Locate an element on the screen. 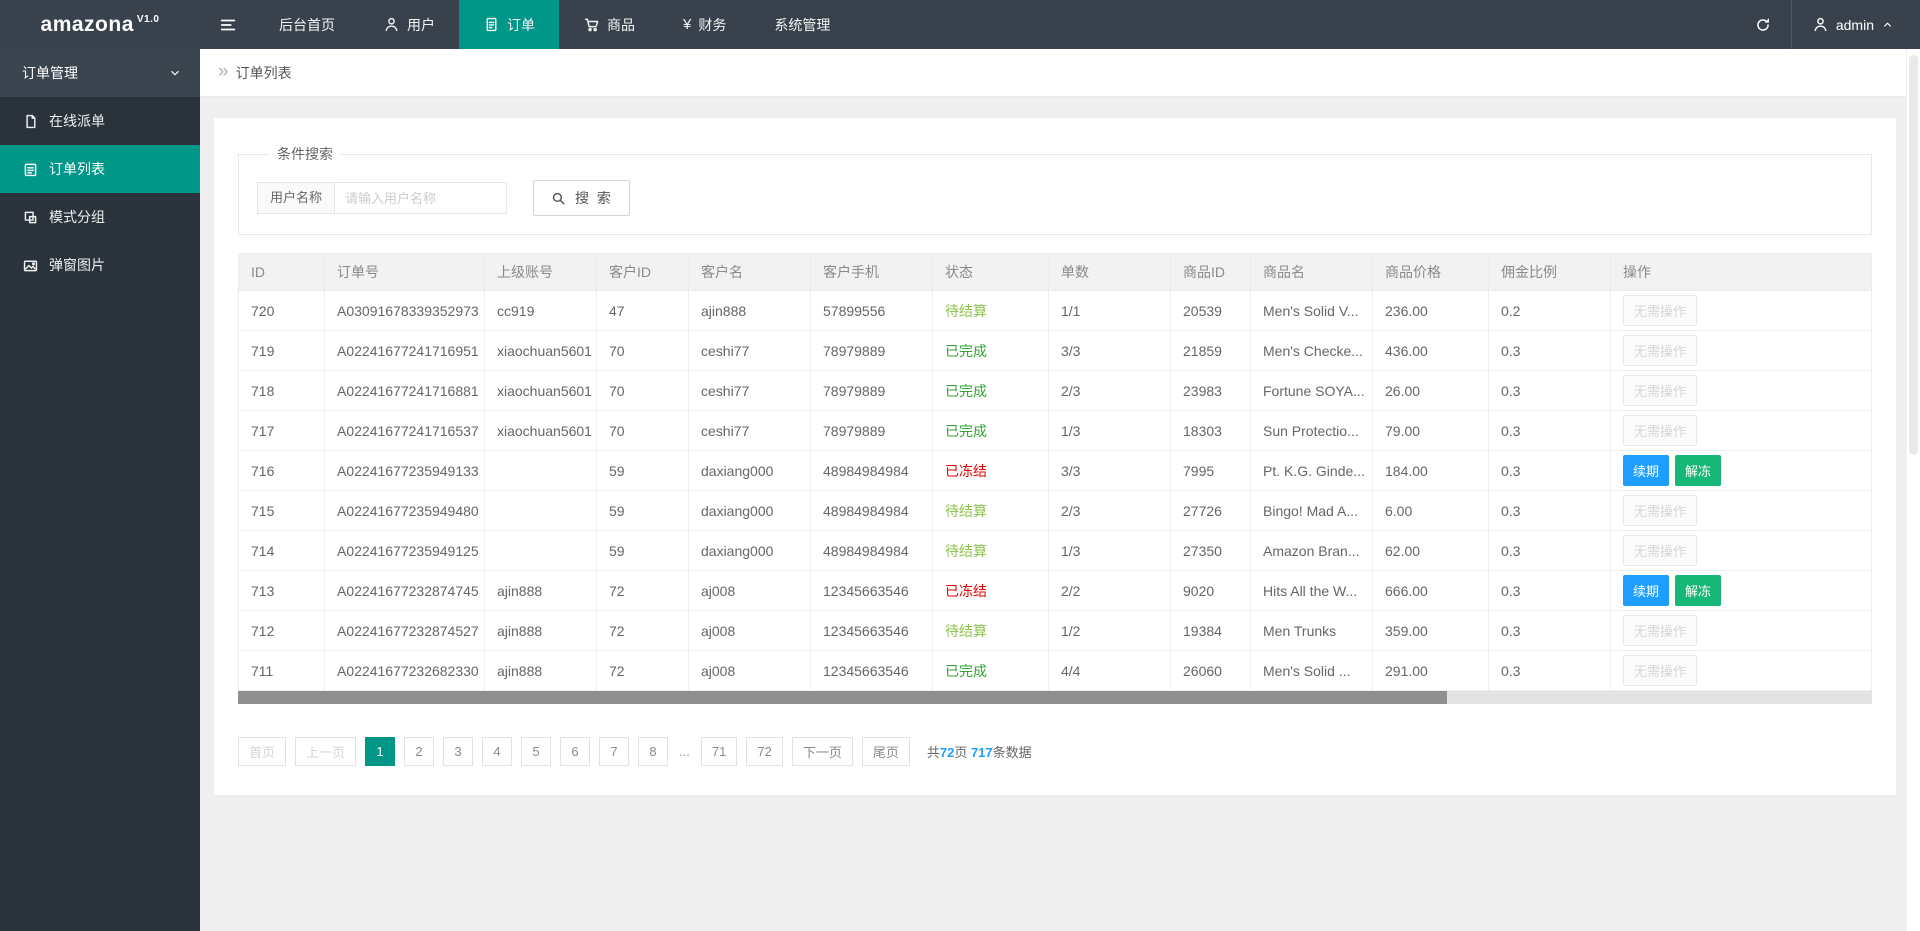 The height and width of the screenshot is (931, 1920). vertical-scrollbar-thumb is located at coordinates (1913, 255).